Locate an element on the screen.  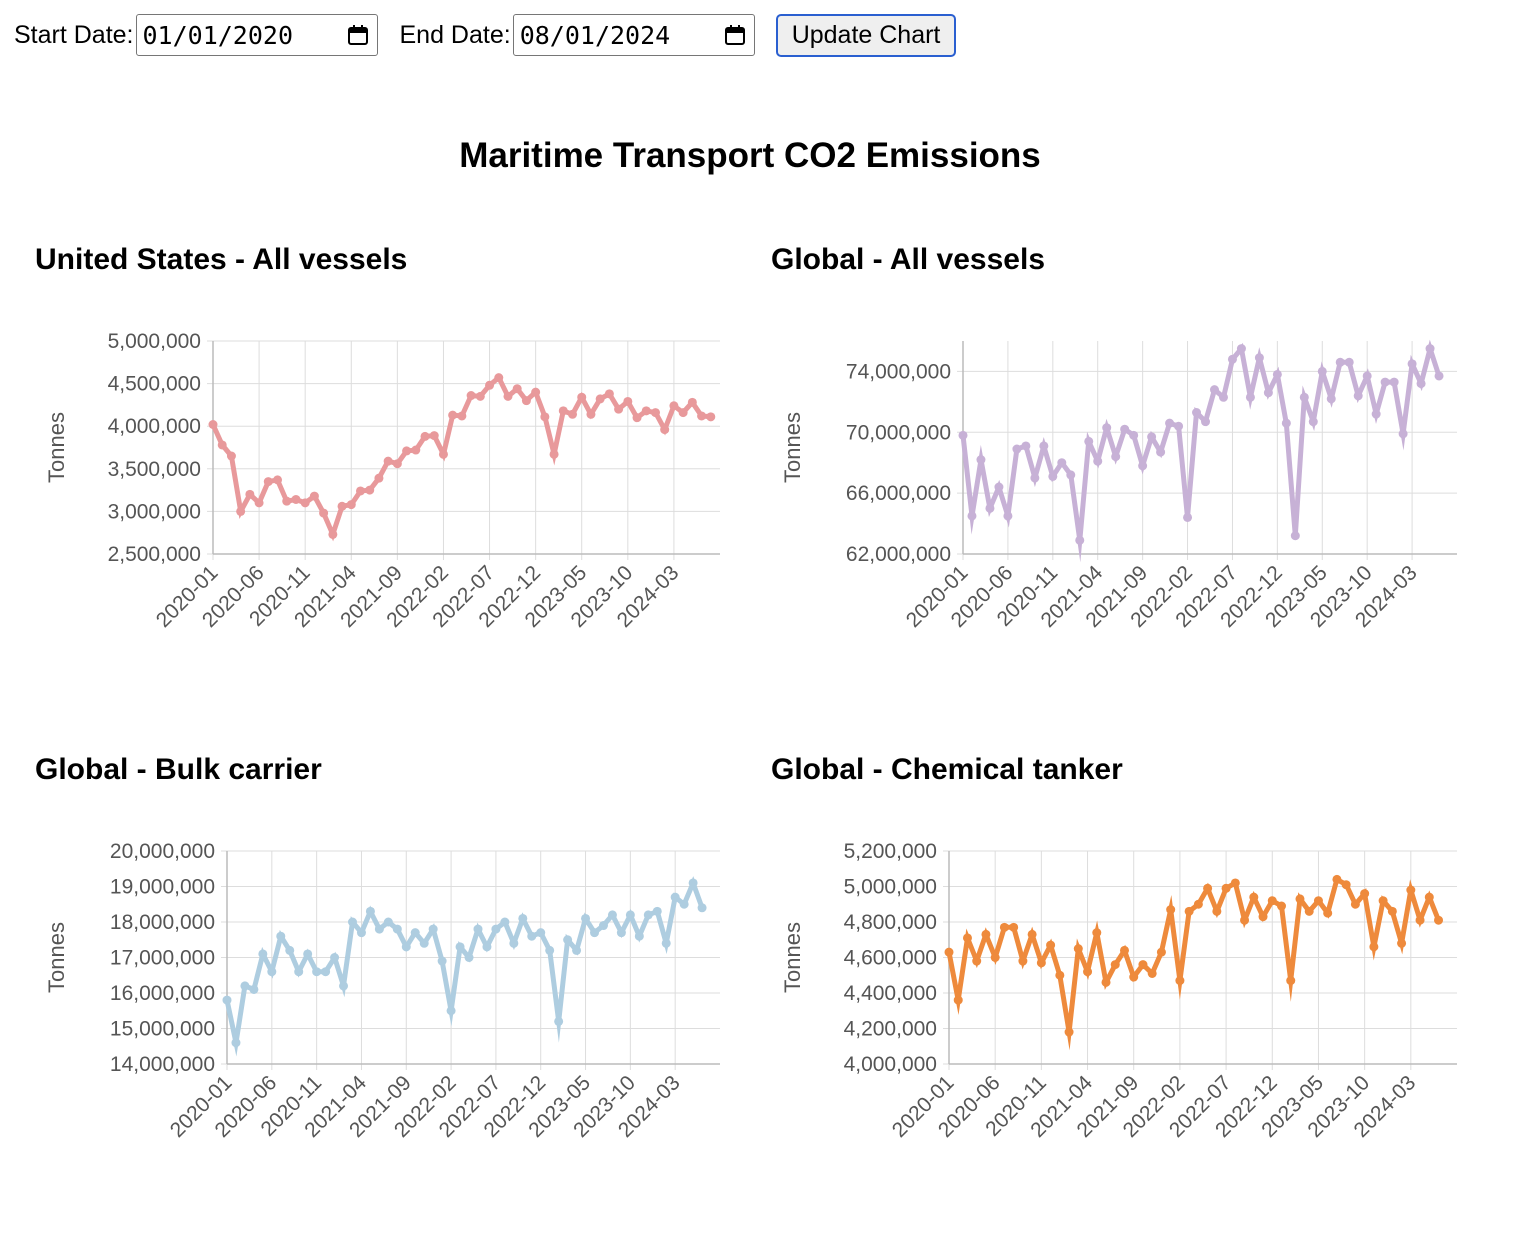
y-tick-label: 4,200,000 is located at coordinates (890, 1029).